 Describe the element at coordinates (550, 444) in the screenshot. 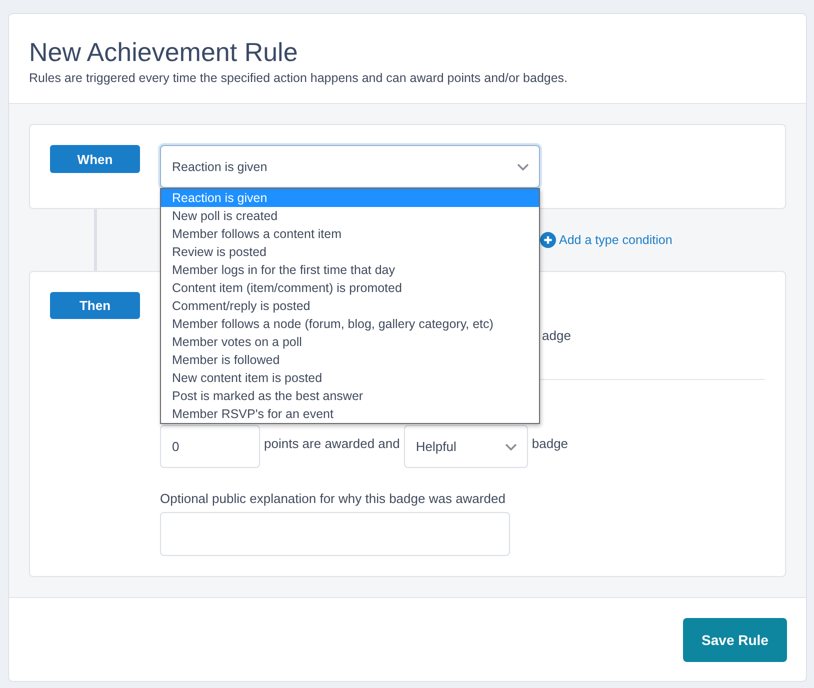

I see `badge-label: badge` at that location.